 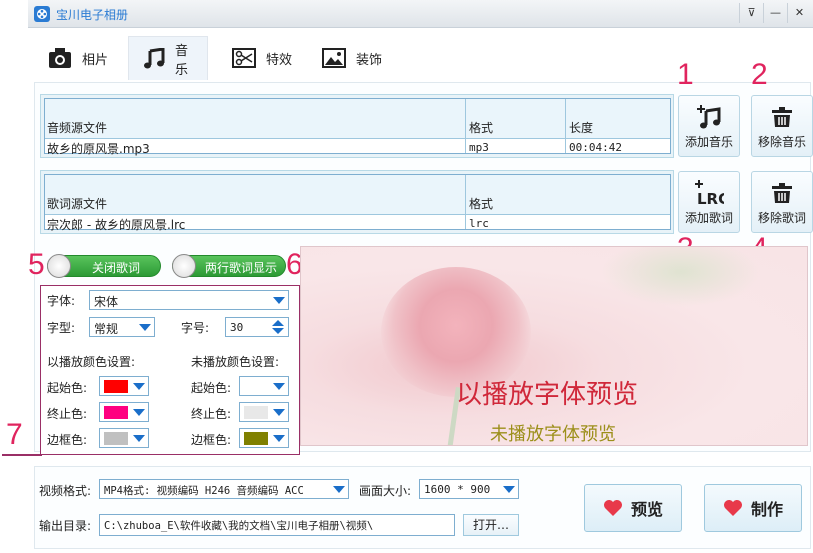 I want to click on close-lyrics-toggle: 关闭歌词, so click(x=104, y=266).